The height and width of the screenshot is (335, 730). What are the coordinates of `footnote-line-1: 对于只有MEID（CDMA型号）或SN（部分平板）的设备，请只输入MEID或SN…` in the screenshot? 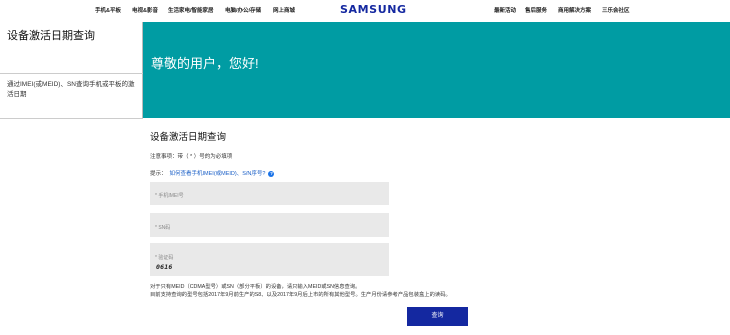 It's located at (255, 287).